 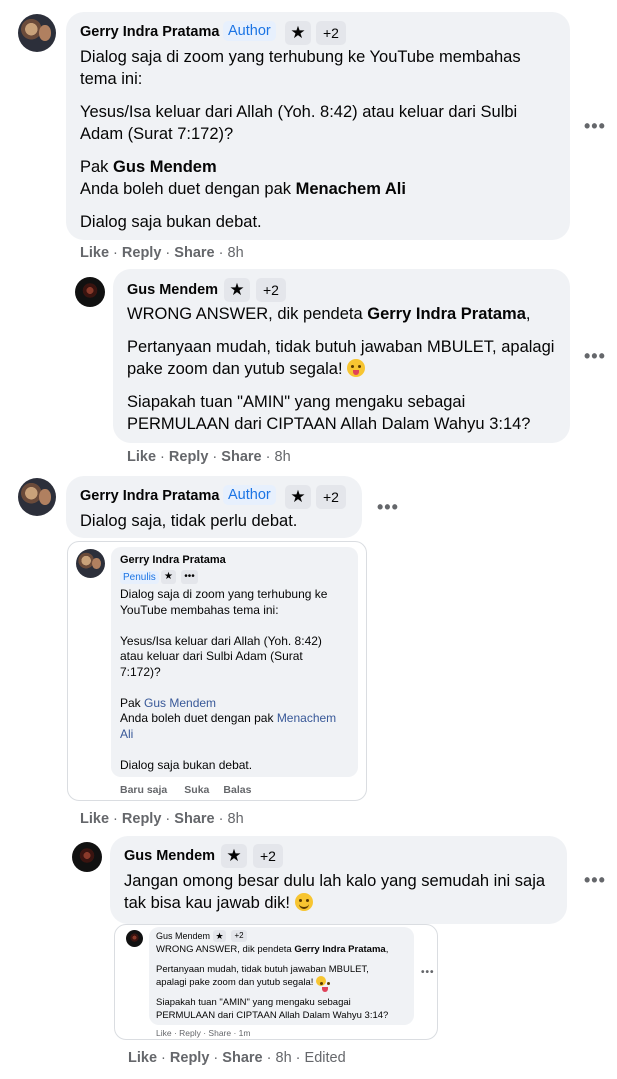 What do you see at coordinates (224, 594) in the screenshot?
I see `text-line: Dialog saja di zoom yang terhubung ke` at bounding box center [224, 594].